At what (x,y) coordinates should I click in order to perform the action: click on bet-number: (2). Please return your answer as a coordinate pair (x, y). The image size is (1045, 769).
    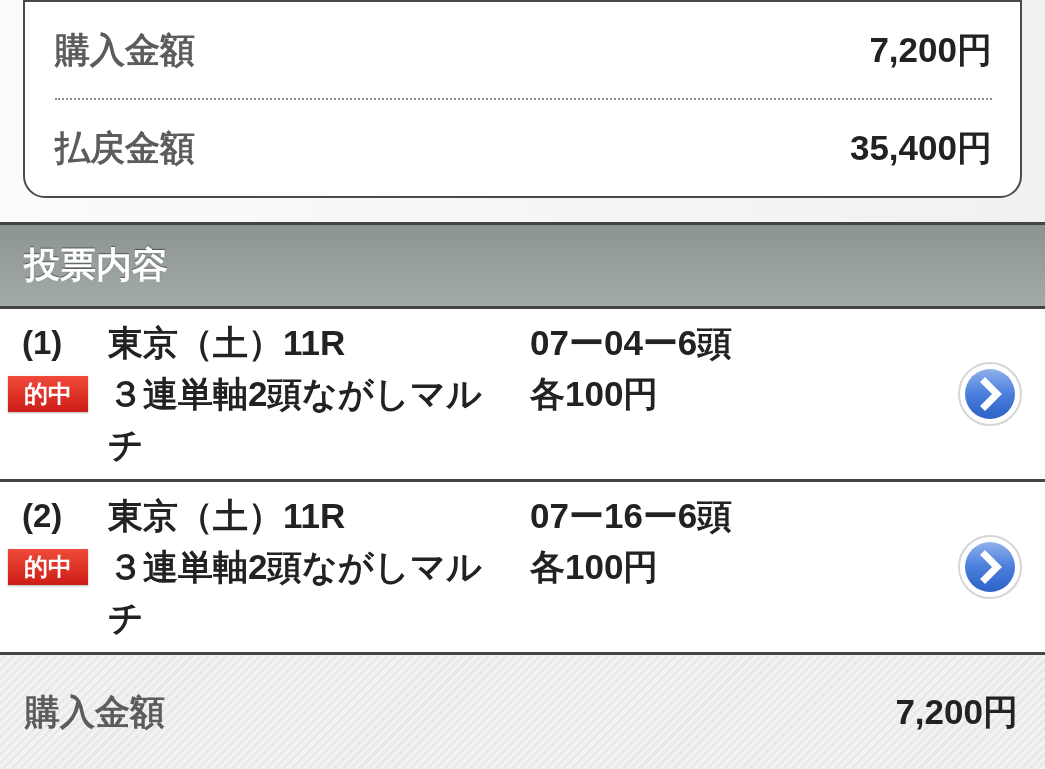
    Looking at the image, I should click on (43, 516).